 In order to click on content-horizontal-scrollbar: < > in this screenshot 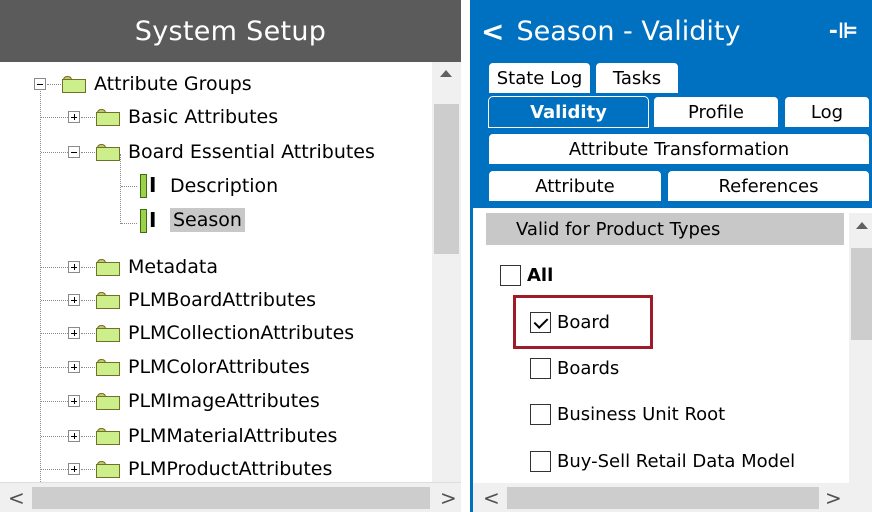, I will do `click(672, 497)`.